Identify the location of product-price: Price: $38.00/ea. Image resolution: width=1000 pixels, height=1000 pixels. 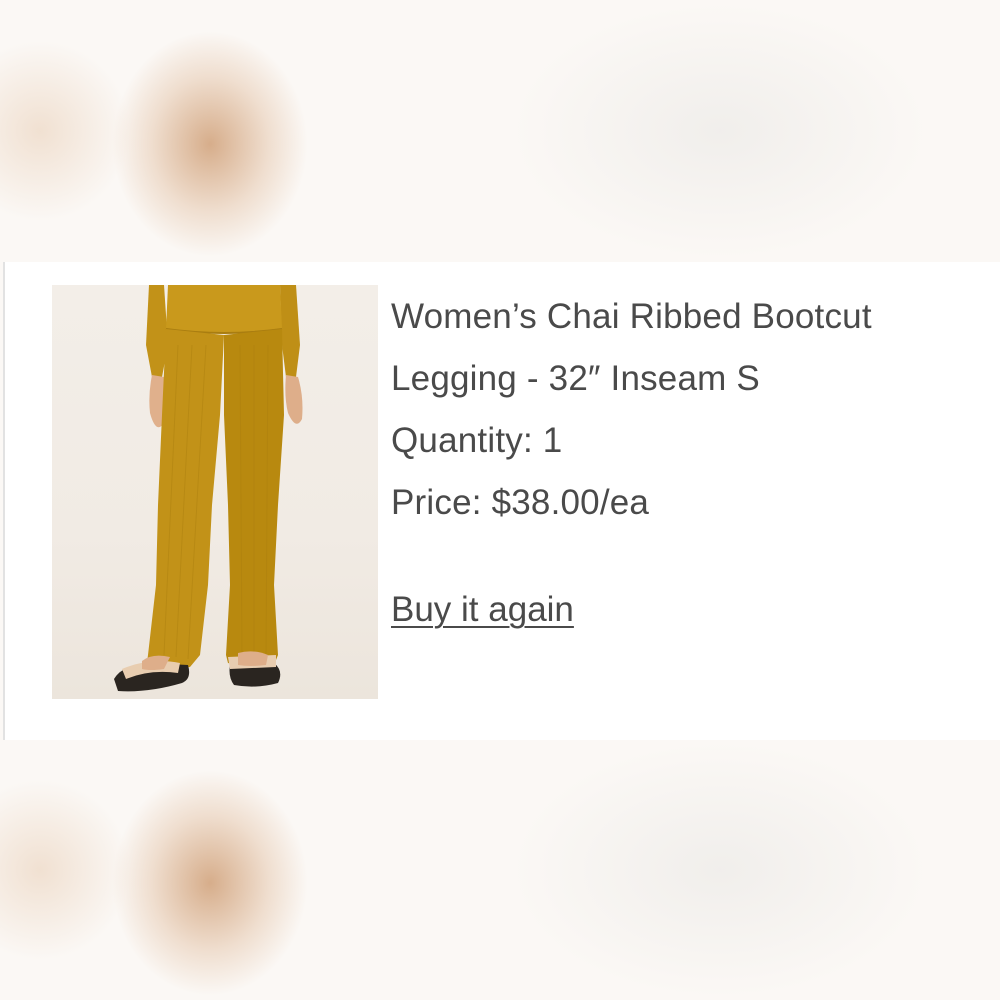
(520, 502).